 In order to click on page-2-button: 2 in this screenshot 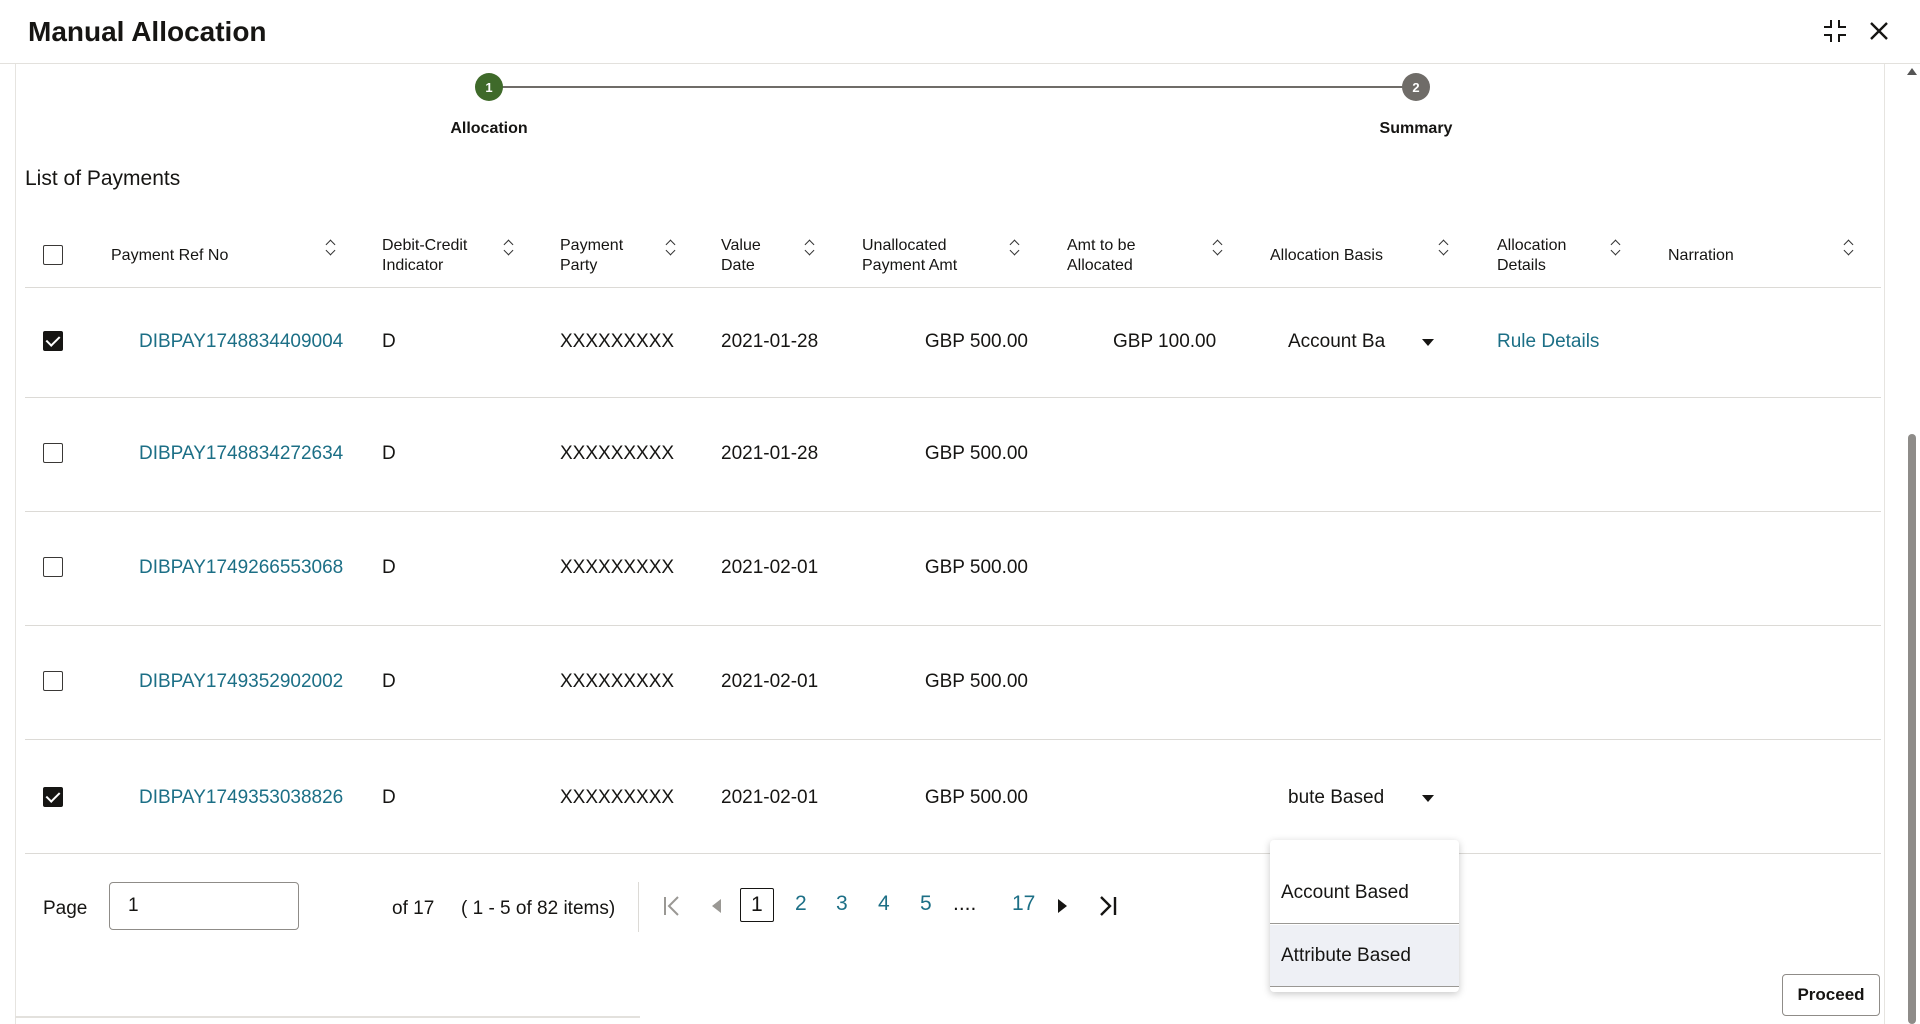, I will do `click(801, 904)`.